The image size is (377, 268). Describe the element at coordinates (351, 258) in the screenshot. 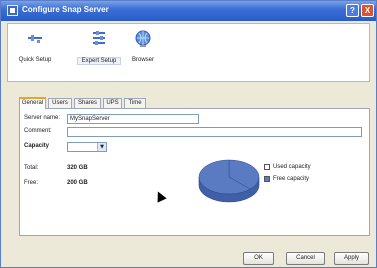

I see `apply-button: Apply` at that location.